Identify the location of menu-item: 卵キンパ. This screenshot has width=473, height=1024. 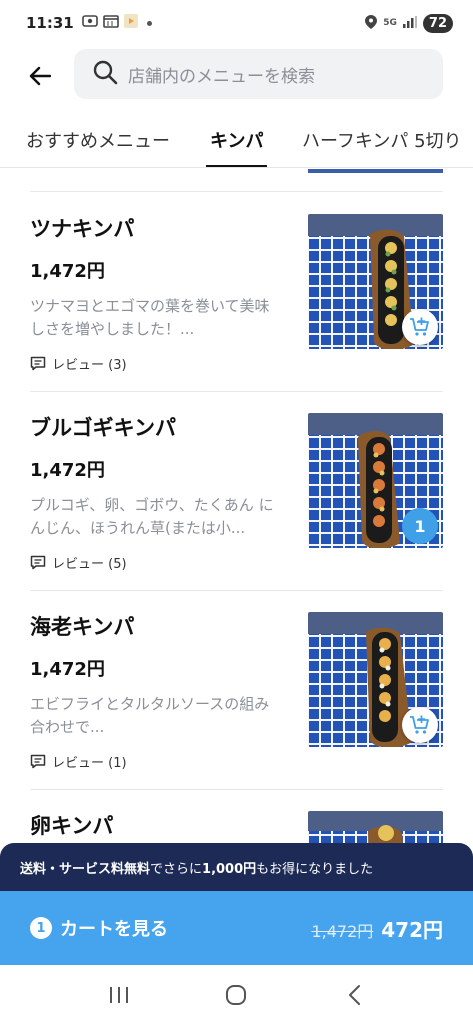
(236, 805).